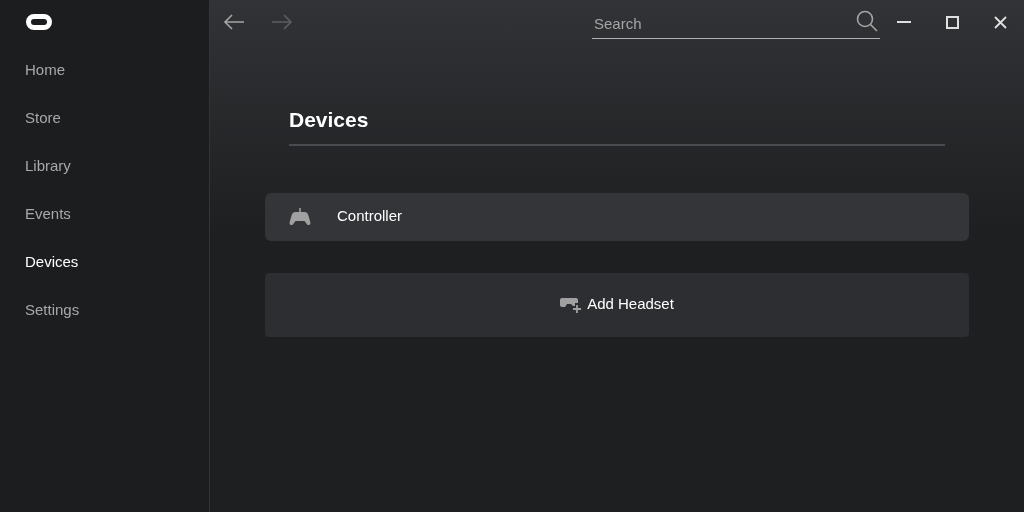 Image resolution: width=1024 pixels, height=512 pixels. I want to click on sidebar-item: Settings, so click(104, 310).